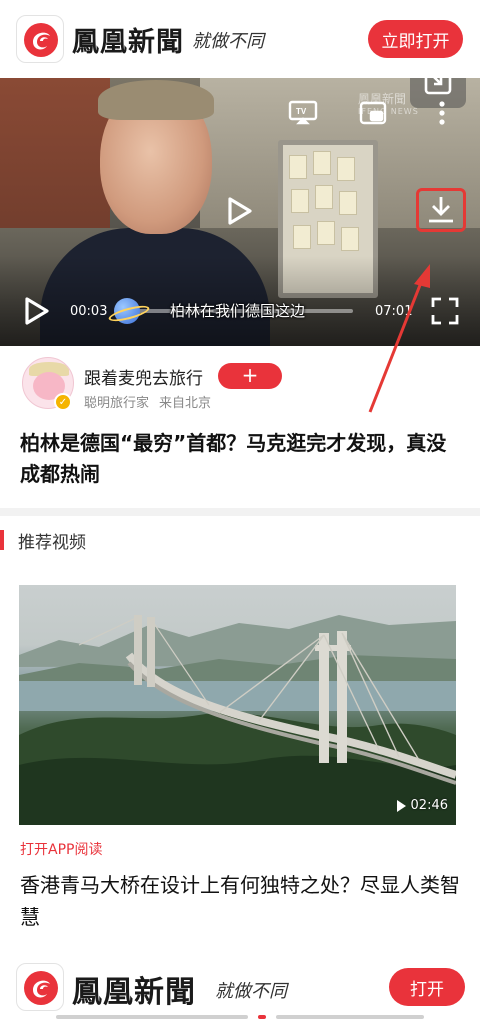 Image resolution: width=480 pixels, height=1021 pixels. I want to click on article-title: 柏林是德国“最穷”首都？马克逛完才发现，真没成都热闹, so click(233, 458).